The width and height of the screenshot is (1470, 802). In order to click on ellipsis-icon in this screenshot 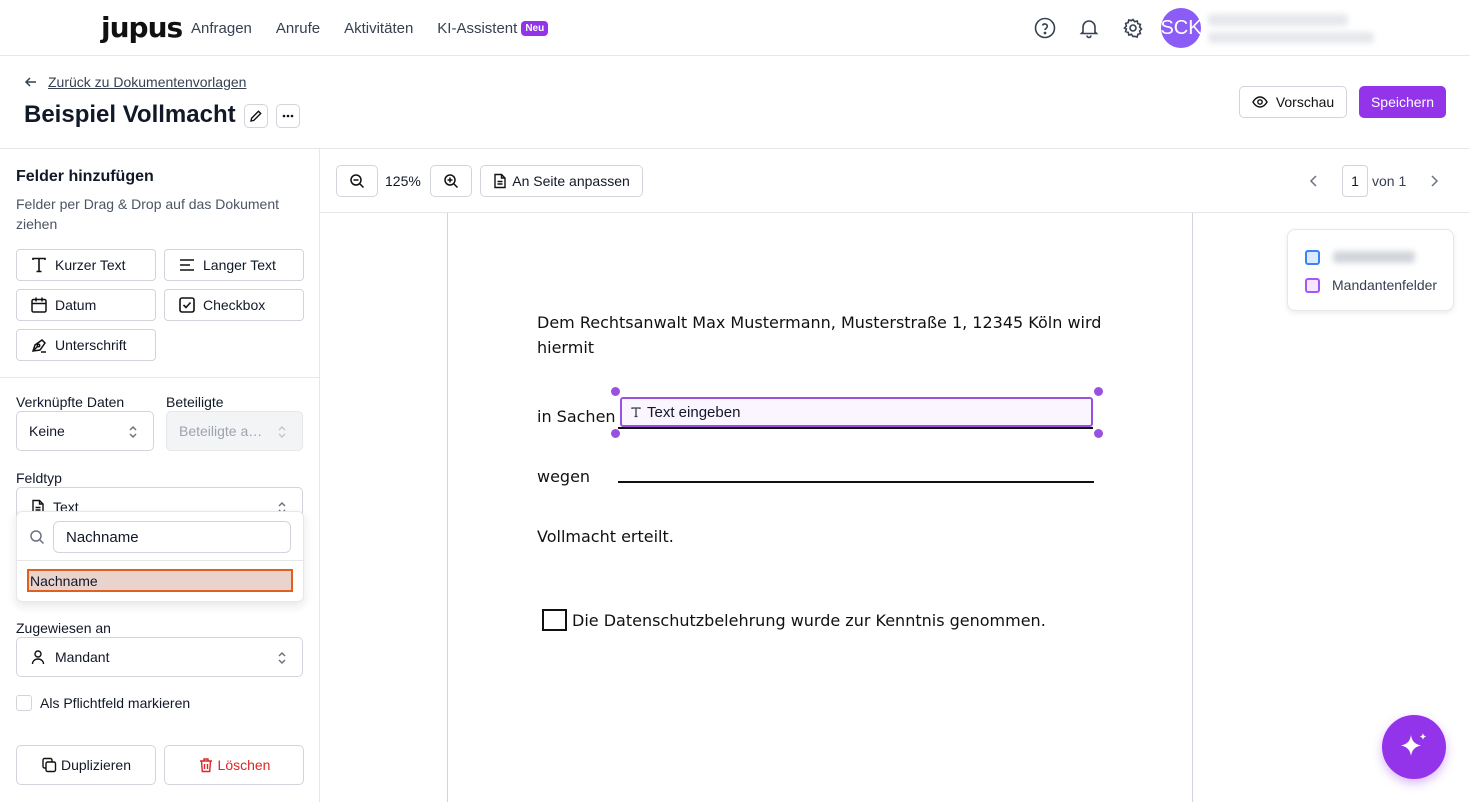, I will do `click(288, 116)`.